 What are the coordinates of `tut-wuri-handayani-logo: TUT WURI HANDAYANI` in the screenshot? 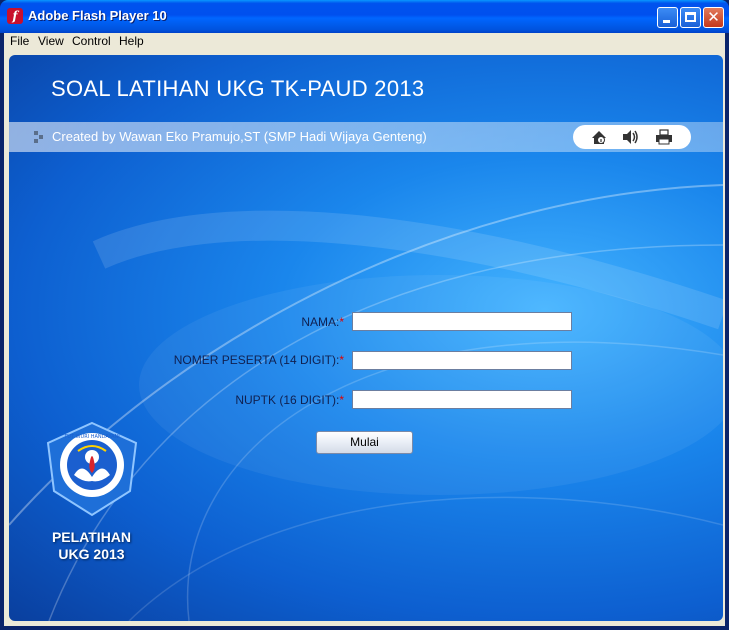 It's located at (92, 469).